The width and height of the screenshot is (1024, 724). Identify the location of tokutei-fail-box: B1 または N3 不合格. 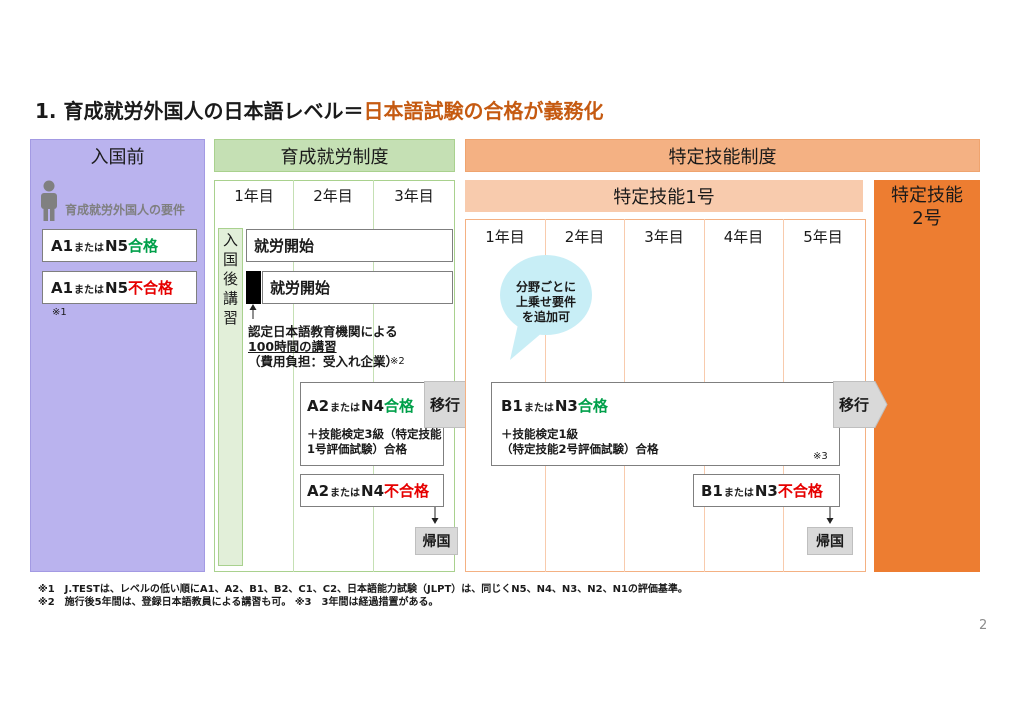
(766, 490).